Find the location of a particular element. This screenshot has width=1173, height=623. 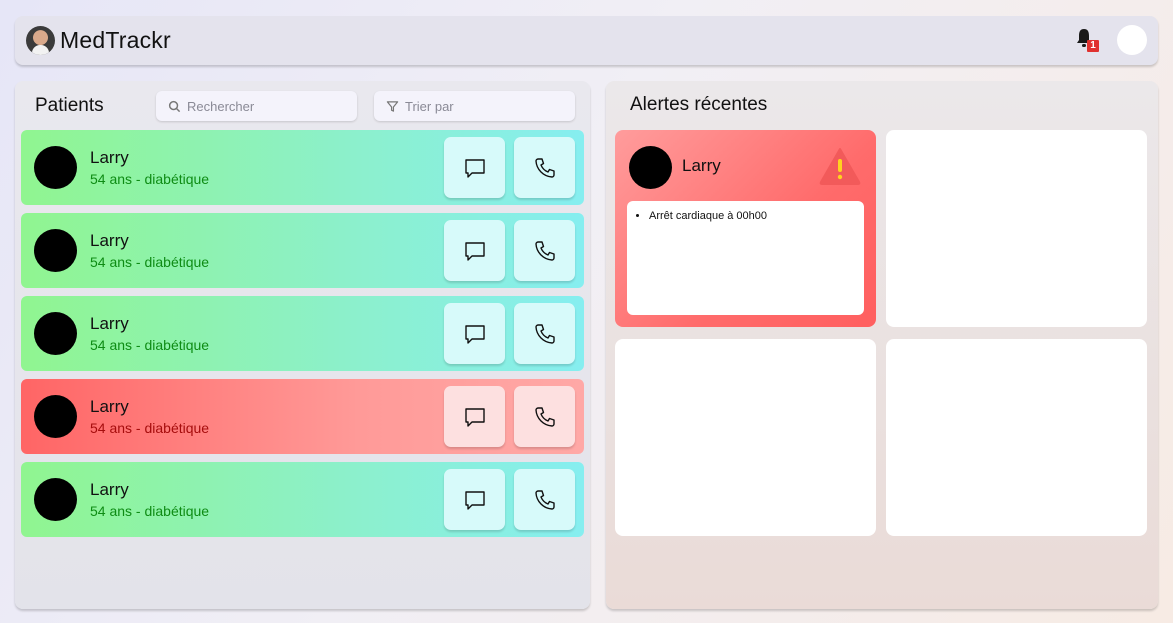

app-title: MedTrackr is located at coordinates (115, 40).